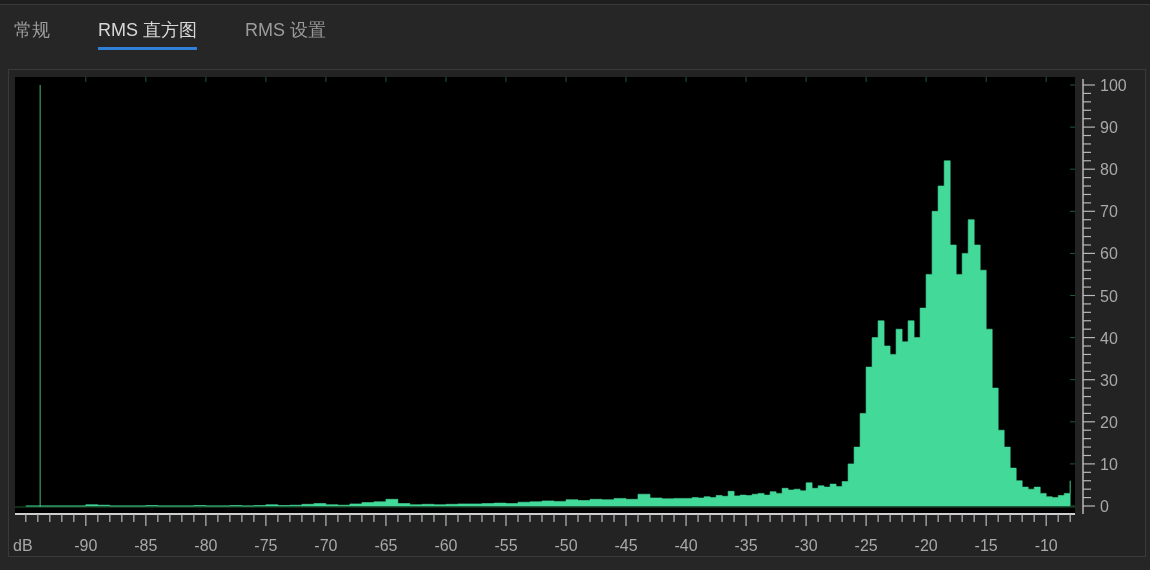  Describe the element at coordinates (1109, 296) in the screenshot. I see `axis-label: 50` at that location.